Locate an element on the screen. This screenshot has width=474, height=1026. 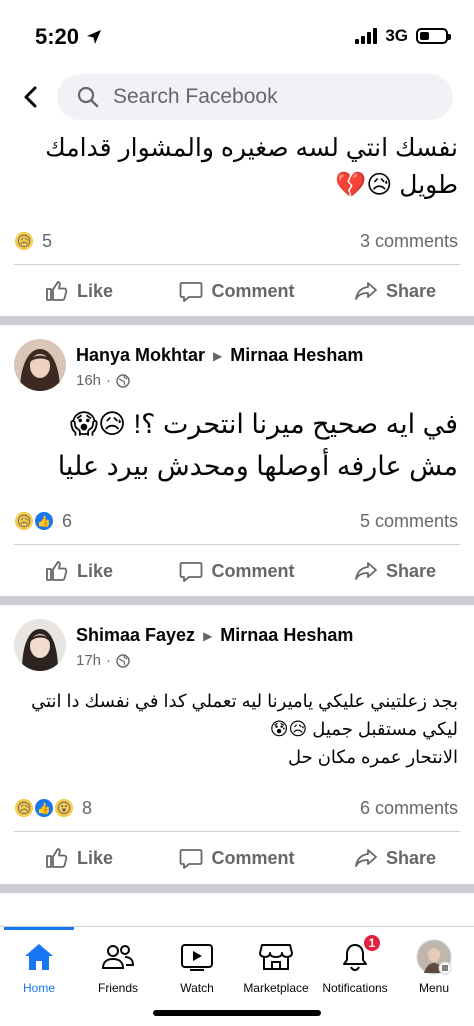
post-text-line: طويل 😥💔 is located at coordinates (396, 185).